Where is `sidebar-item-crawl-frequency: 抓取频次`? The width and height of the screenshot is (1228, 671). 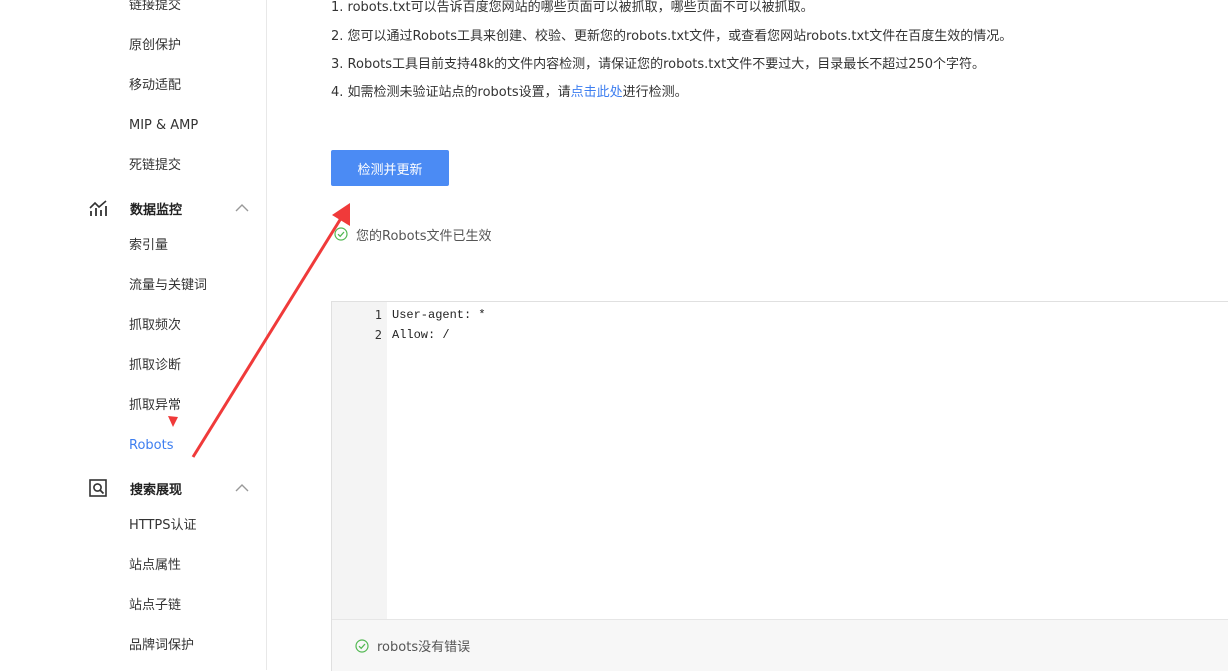 sidebar-item-crawl-frequency: 抓取频次 is located at coordinates (155, 326).